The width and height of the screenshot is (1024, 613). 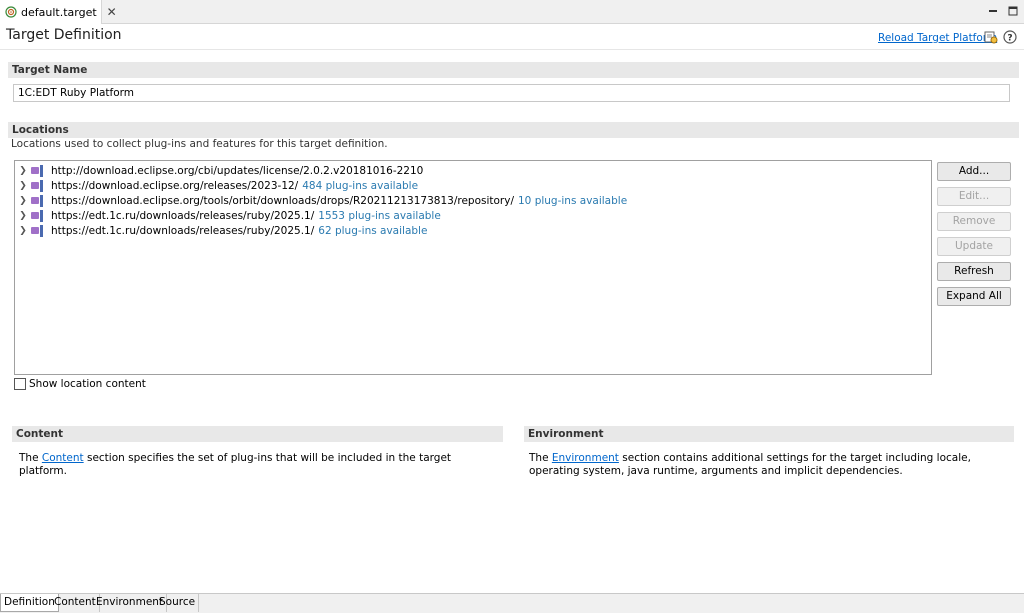 I want to click on content-text-before: The, so click(x=30, y=458).